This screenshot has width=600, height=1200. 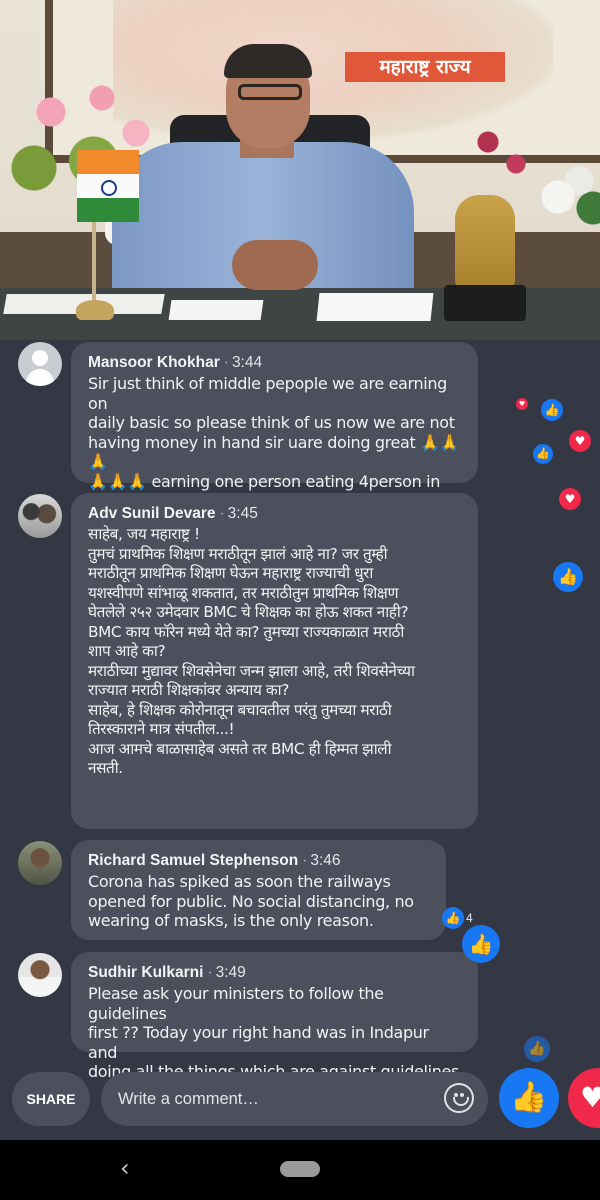 What do you see at coordinates (268, 61) in the screenshot?
I see `speaker-hair` at bounding box center [268, 61].